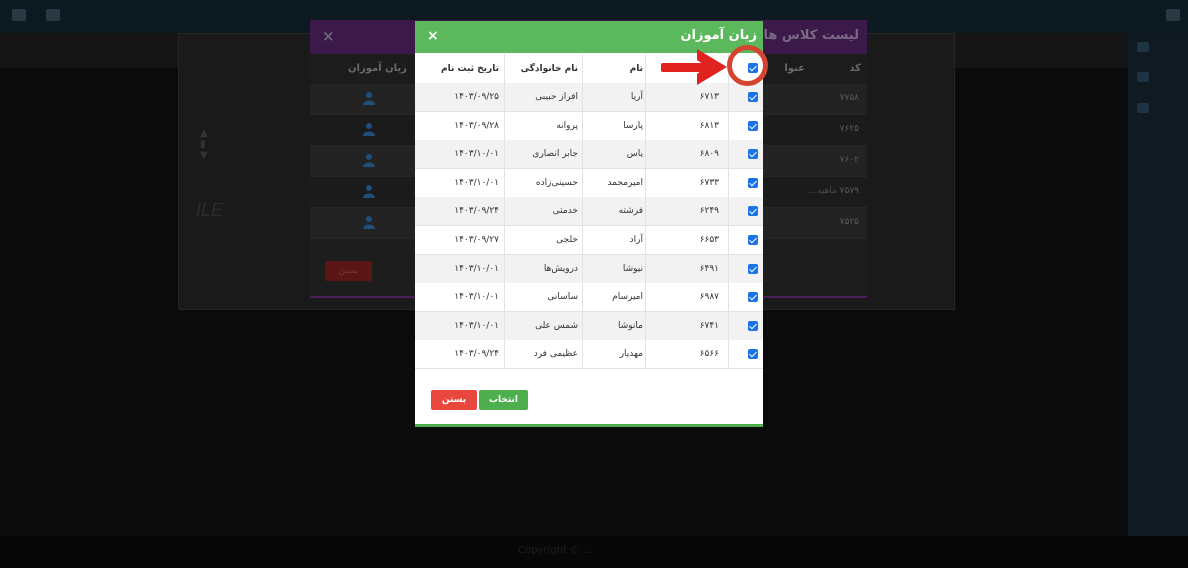  Describe the element at coordinates (589, 155) in the screenshot. I see `student-row: ۶۸۰۹ یاس جابر انصاری ۱۴۰۳/۱۰/۰۱` at that location.